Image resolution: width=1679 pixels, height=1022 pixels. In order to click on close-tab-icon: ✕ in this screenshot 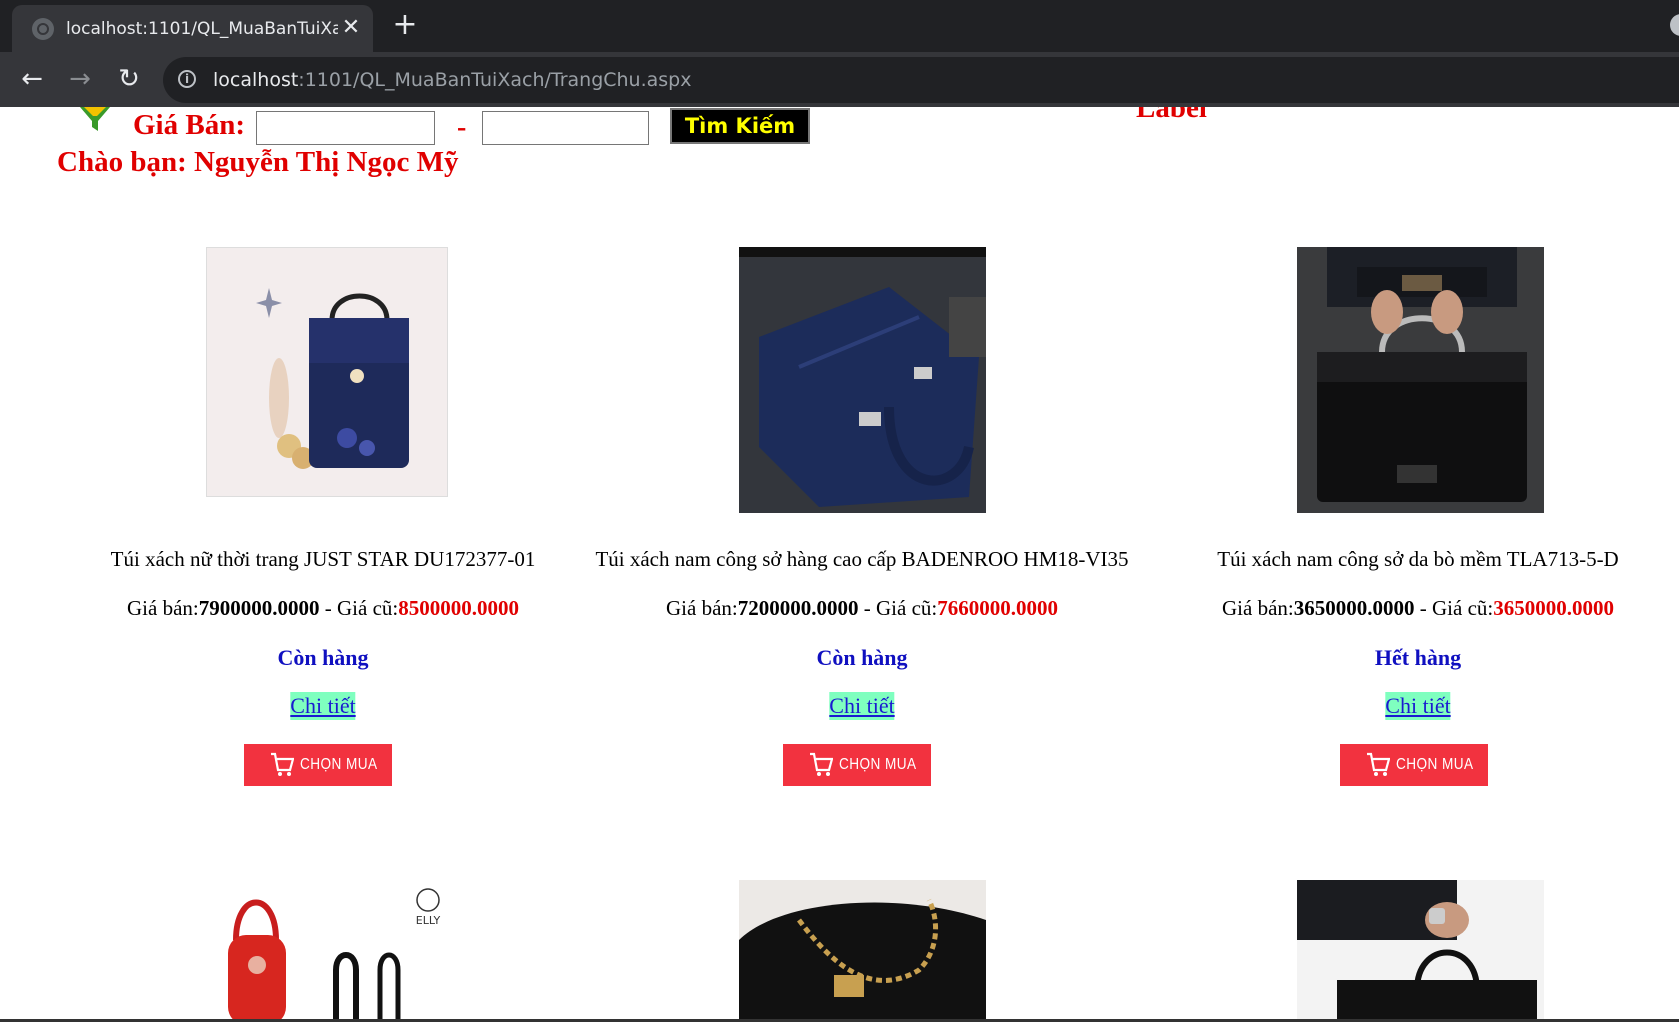, I will do `click(351, 28)`.